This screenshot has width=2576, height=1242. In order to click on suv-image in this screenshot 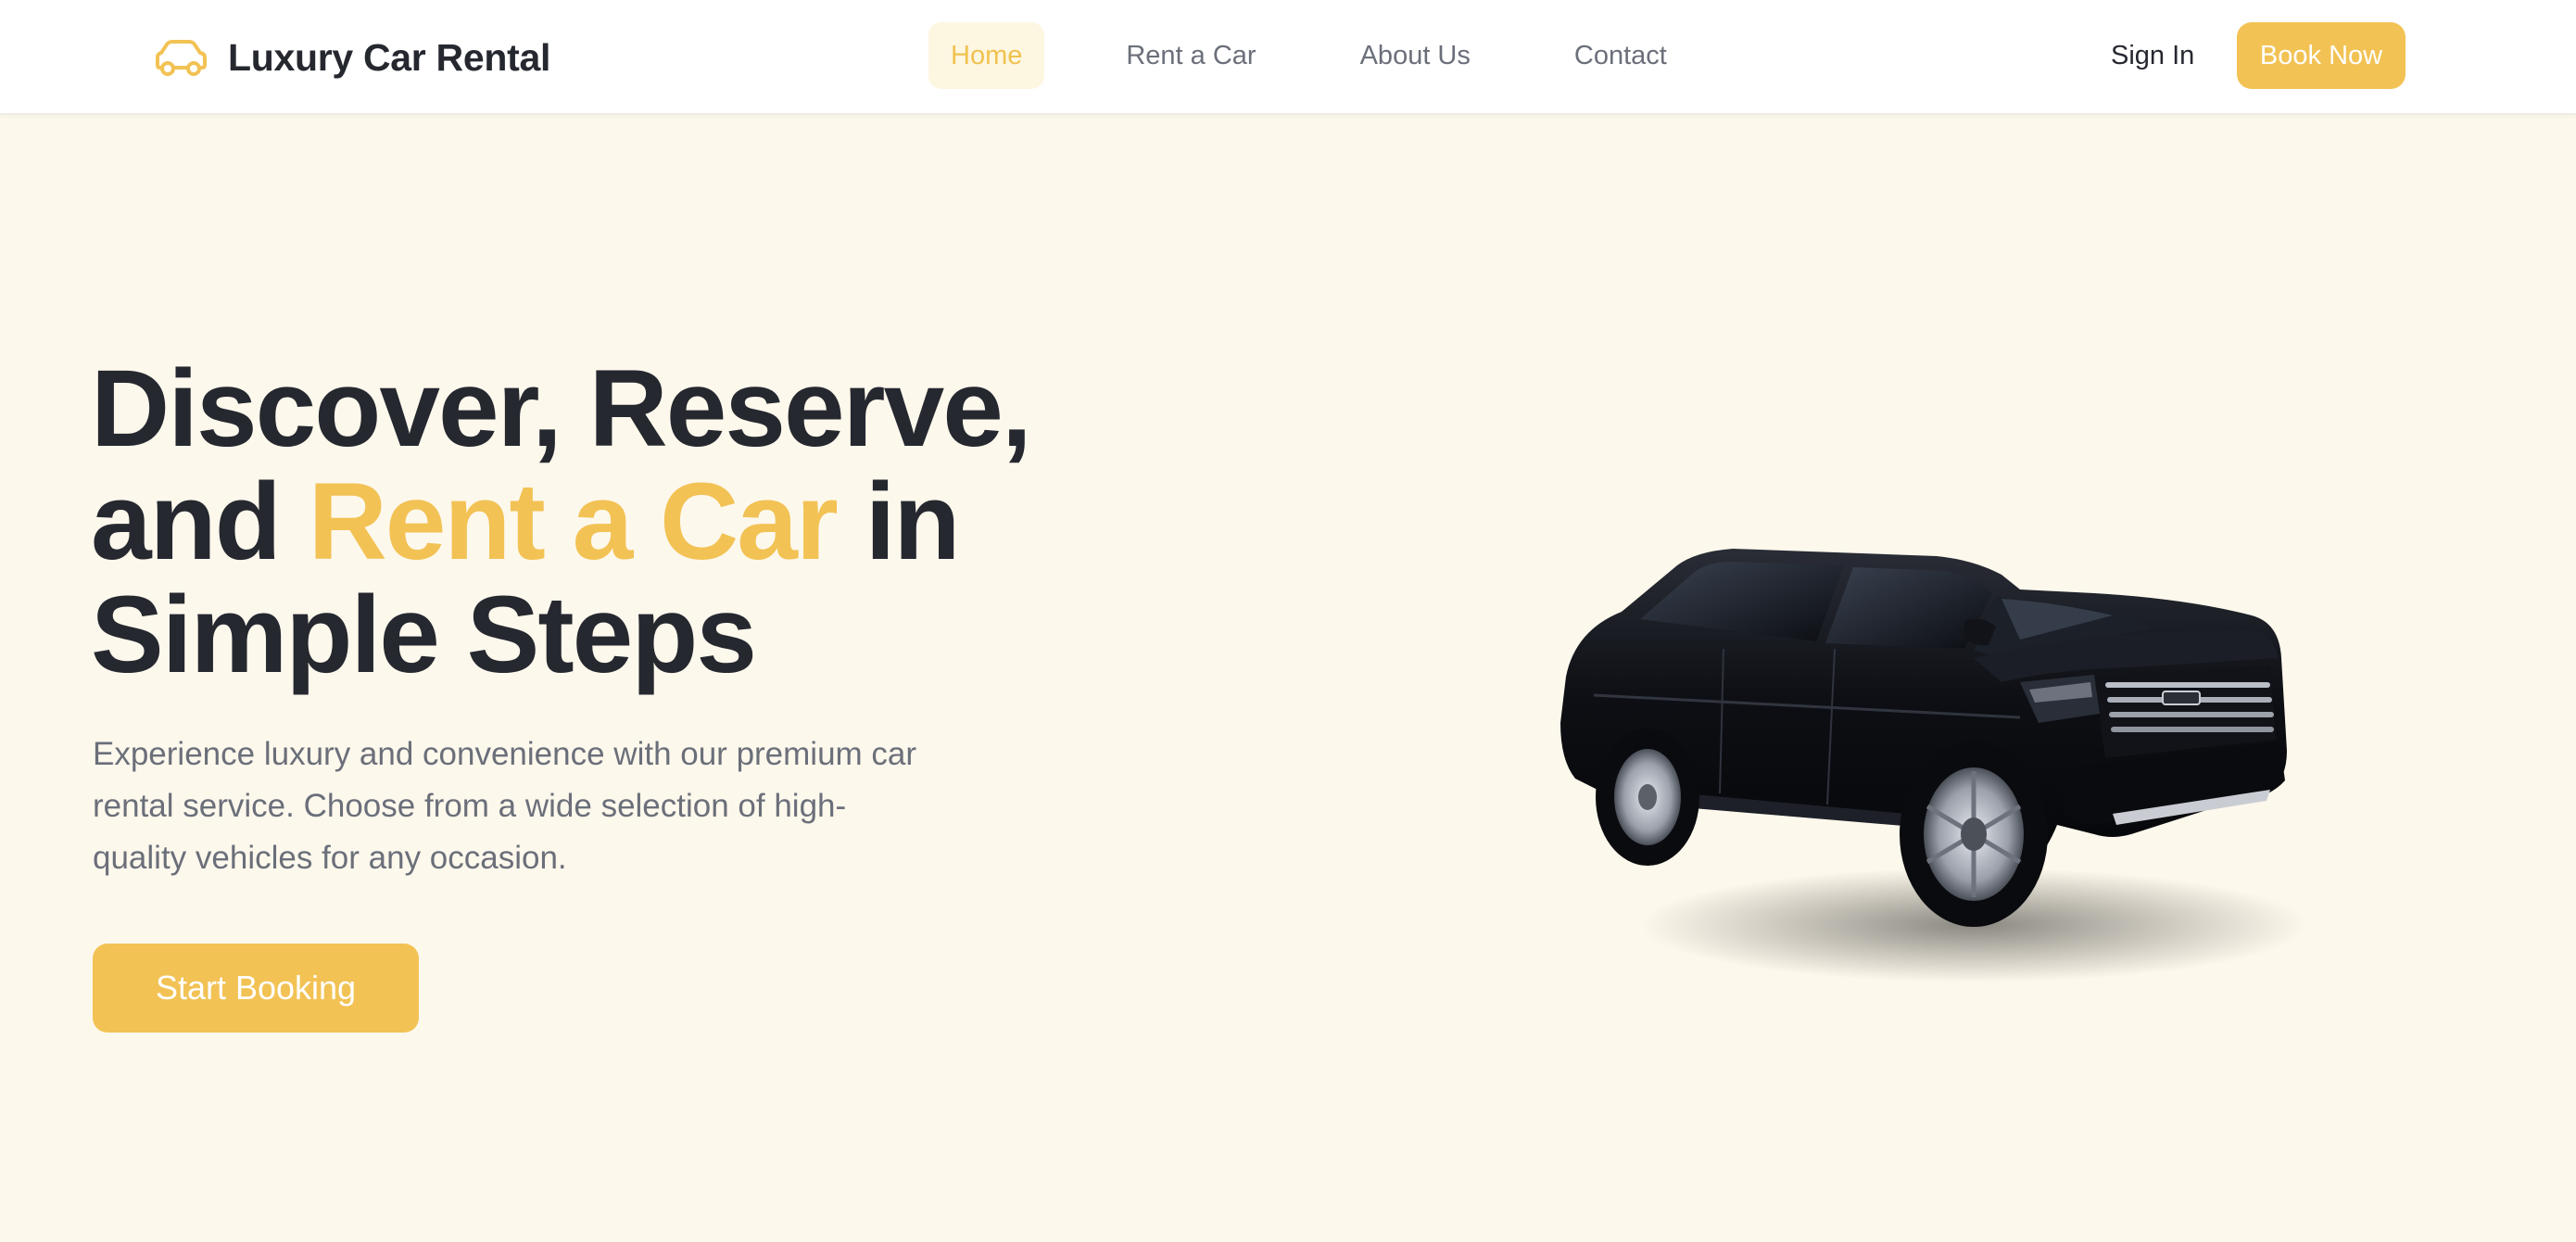, I will do `click(1934, 765)`.